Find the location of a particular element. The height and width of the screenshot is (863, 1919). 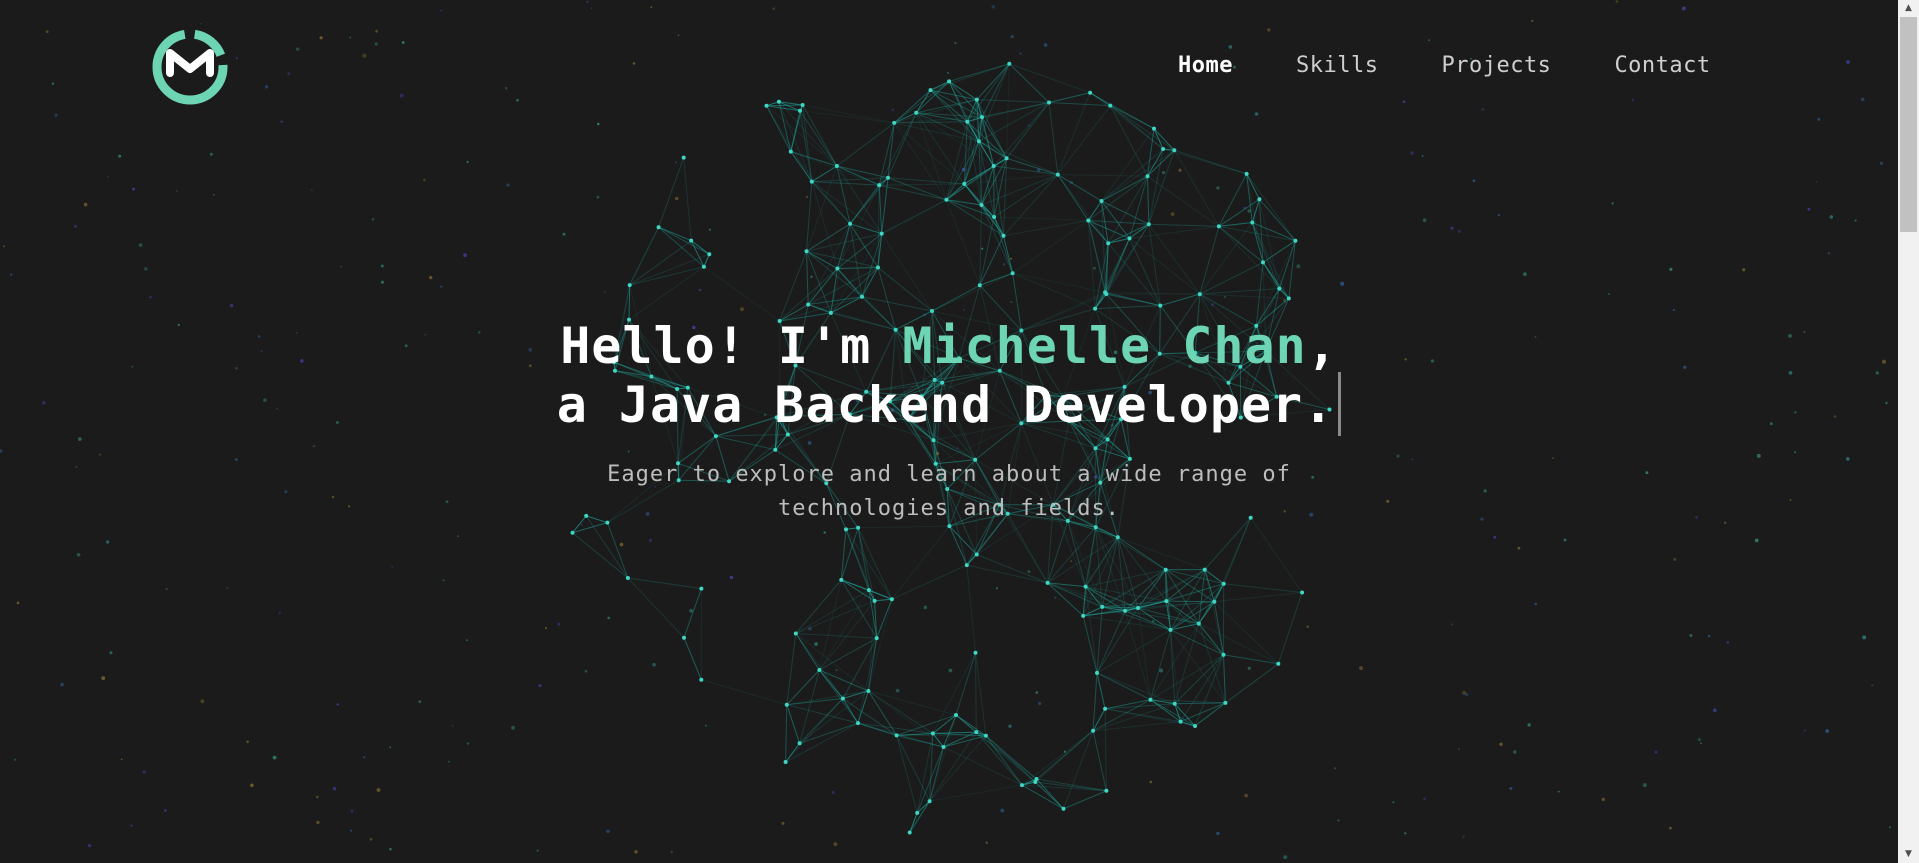

nav-contact: Contact is located at coordinates (1662, 66).